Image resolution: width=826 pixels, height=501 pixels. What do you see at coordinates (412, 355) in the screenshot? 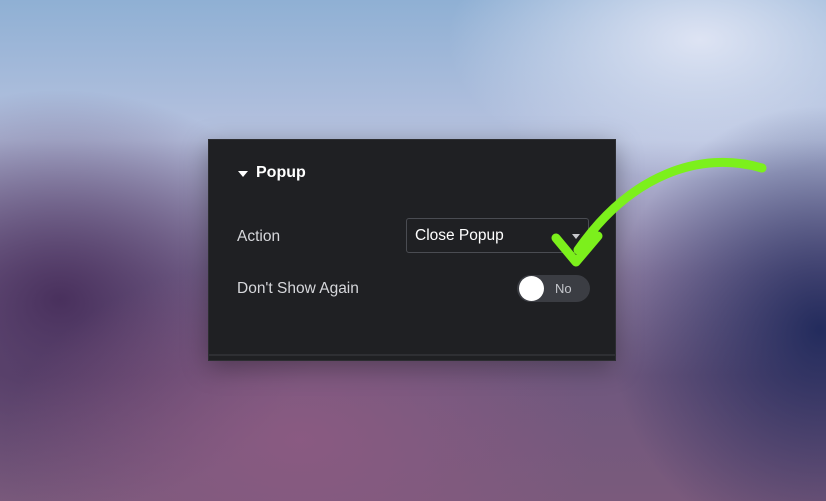
I see `panel-divider` at bounding box center [412, 355].